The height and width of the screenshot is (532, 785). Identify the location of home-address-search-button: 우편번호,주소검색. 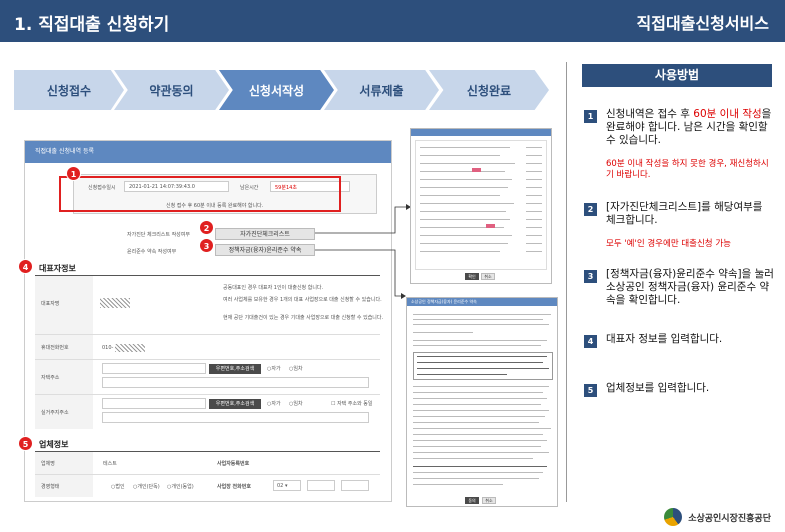
(235, 369).